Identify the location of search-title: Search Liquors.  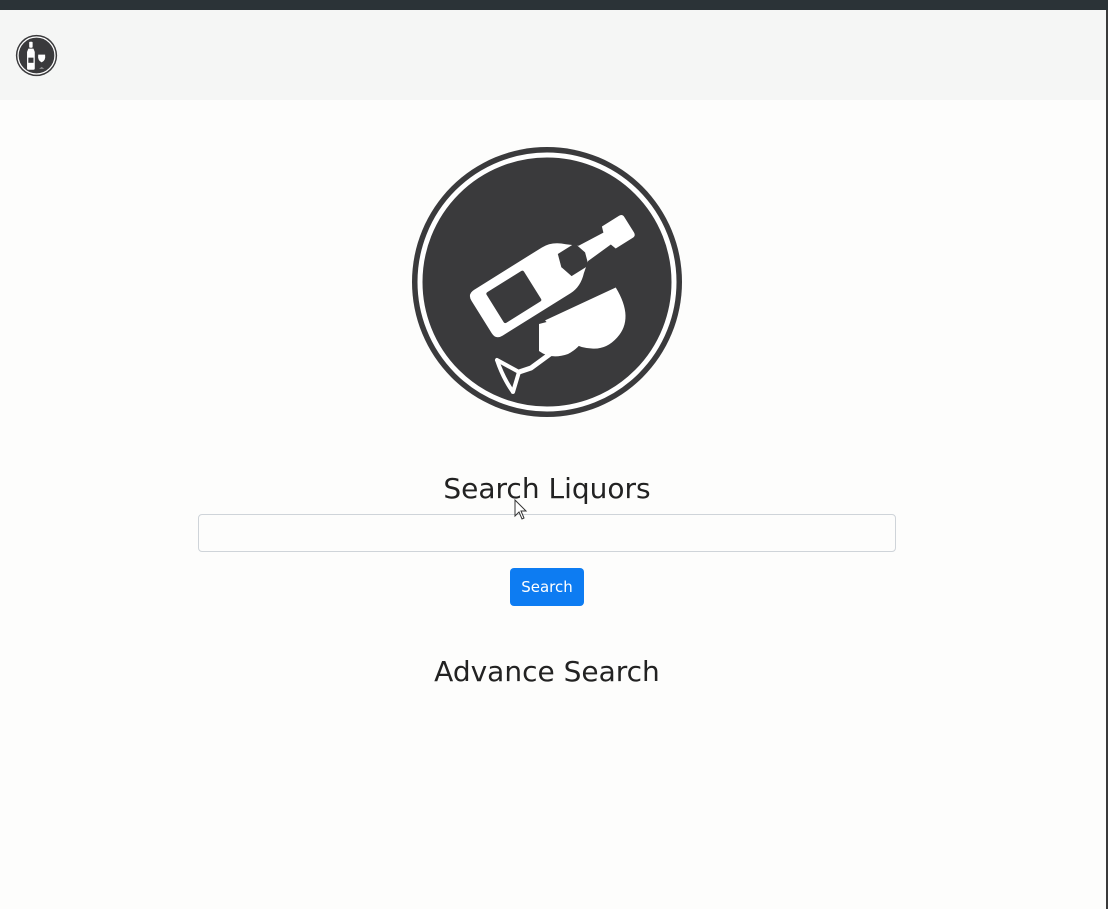
(547, 488).